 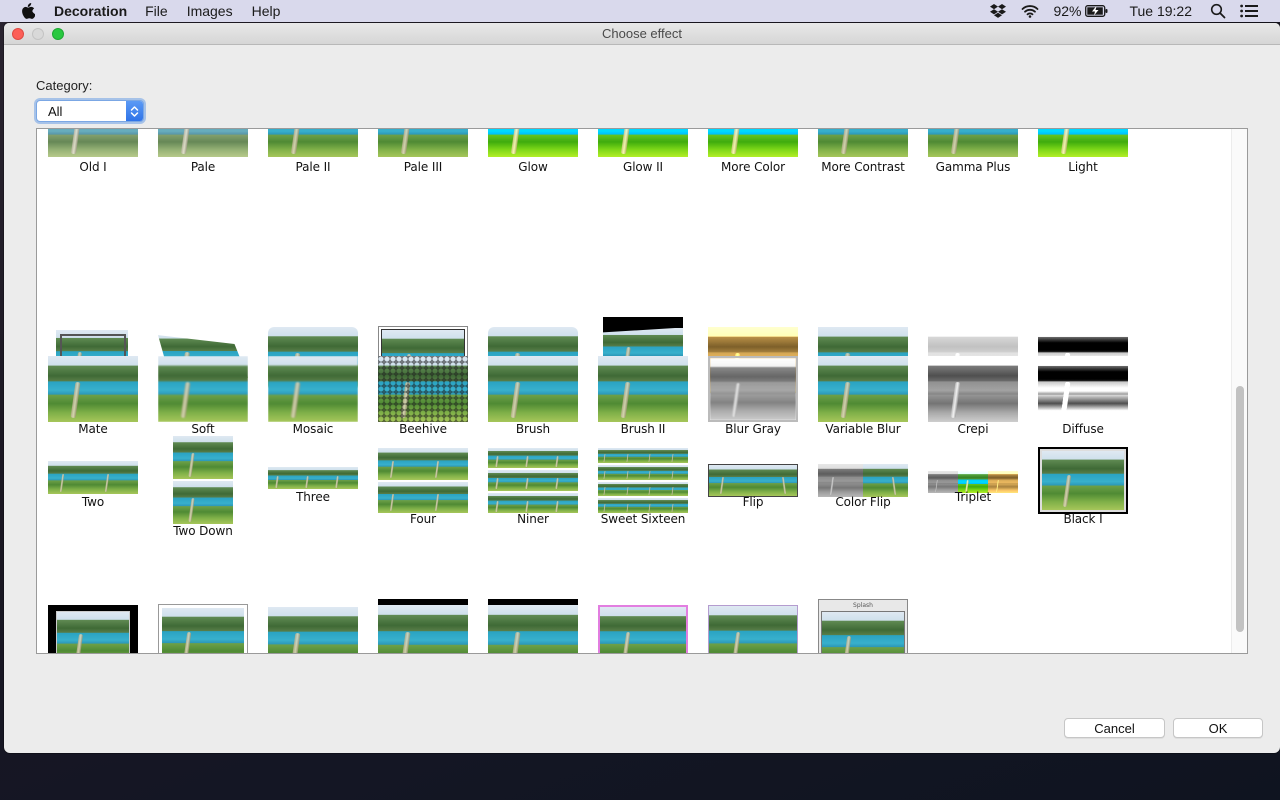 What do you see at coordinates (1240, 509) in the screenshot?
I see `scrollbar-thumb` at bounding box center [1240, 509].